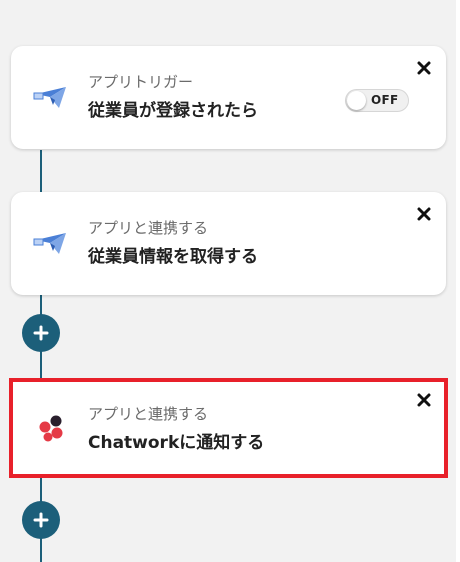  Describe the element at coordinates (141, 82) in the screenshot. I see `step-label: アプリトリガー` at that location.